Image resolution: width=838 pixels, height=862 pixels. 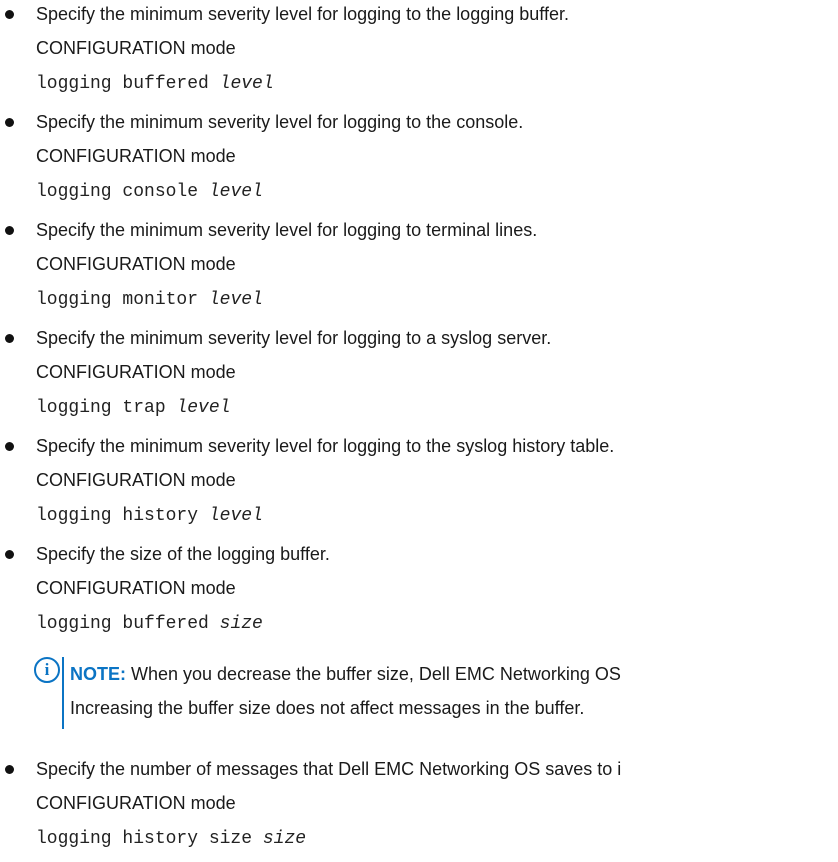 I want to click on item-command: logging monitor level, so click(x=149, y=300).